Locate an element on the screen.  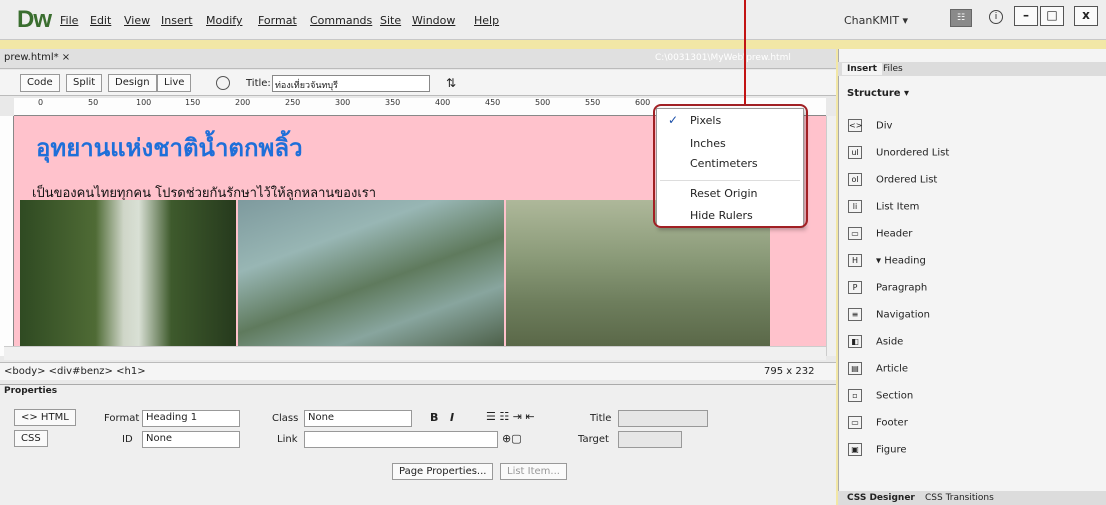
section-icon: ▫ is located at coordinates (855, 395).